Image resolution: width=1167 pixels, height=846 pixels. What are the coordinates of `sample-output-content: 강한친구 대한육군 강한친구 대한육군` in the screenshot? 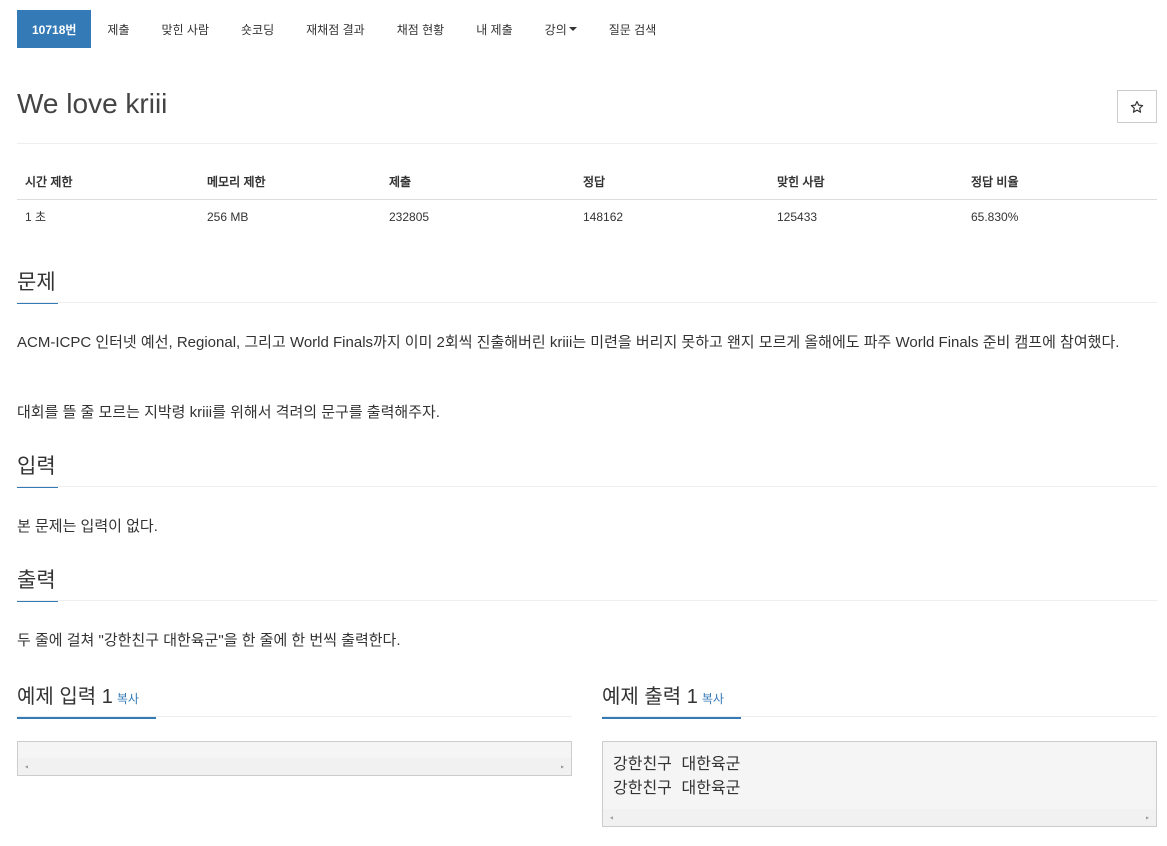 It's located at (879, 771).